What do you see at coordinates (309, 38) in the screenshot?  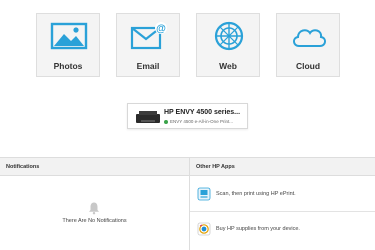 I see `cloud-icon` at bounding box center [309, 38].